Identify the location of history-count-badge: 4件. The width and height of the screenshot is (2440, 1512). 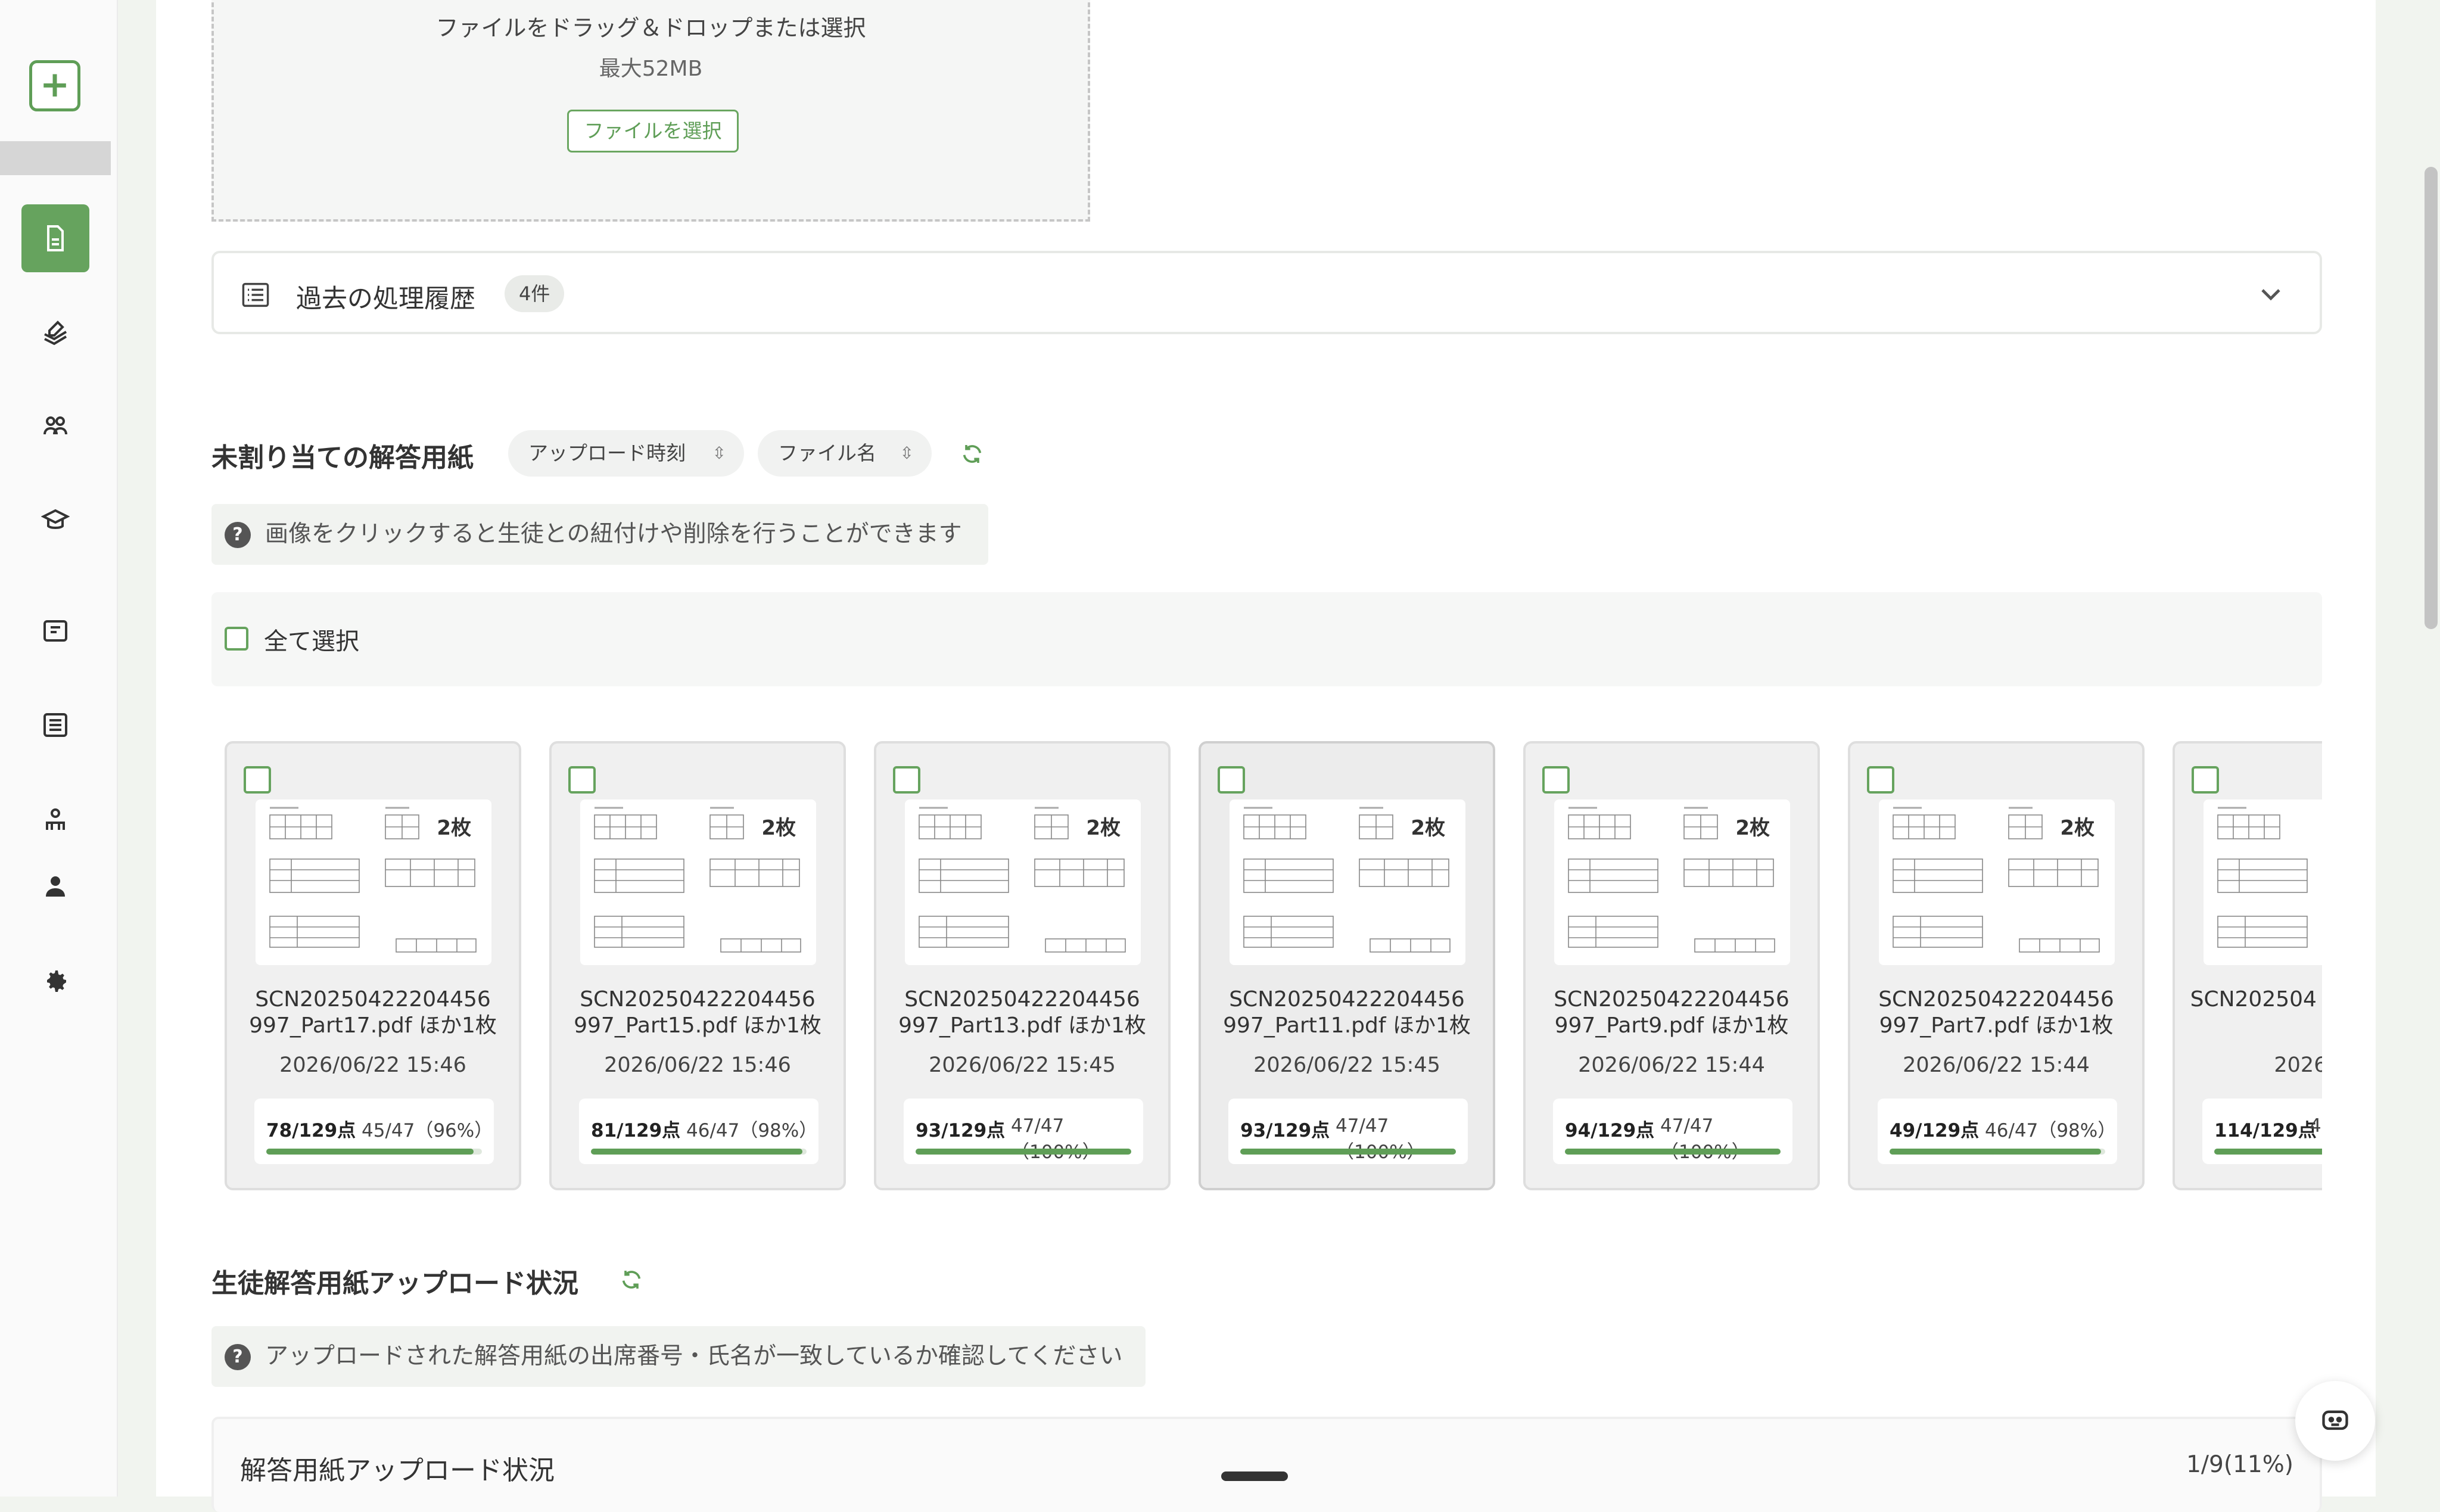
(535, 293).